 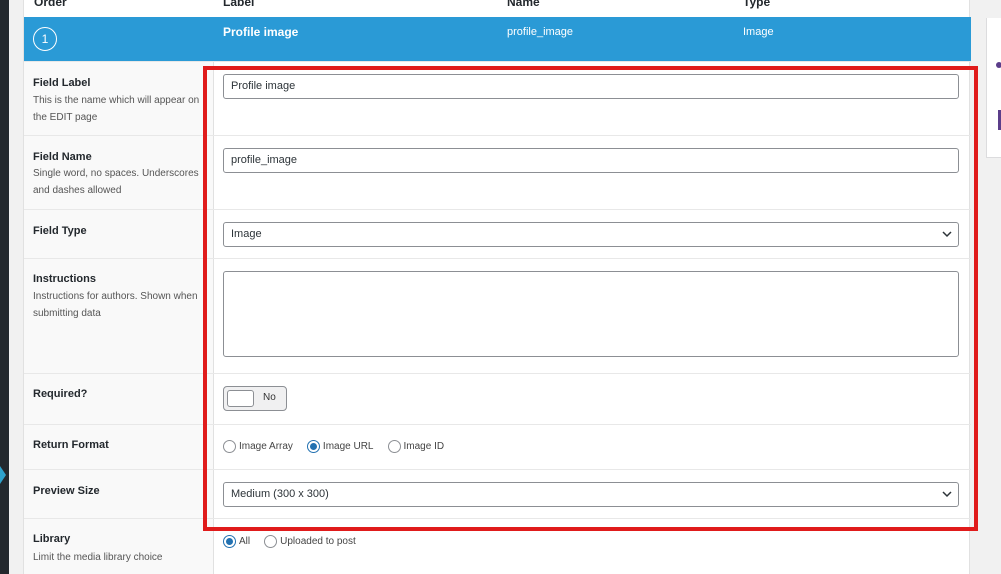 I want to click on field-type-select: Image, so click(x=591, y=234).